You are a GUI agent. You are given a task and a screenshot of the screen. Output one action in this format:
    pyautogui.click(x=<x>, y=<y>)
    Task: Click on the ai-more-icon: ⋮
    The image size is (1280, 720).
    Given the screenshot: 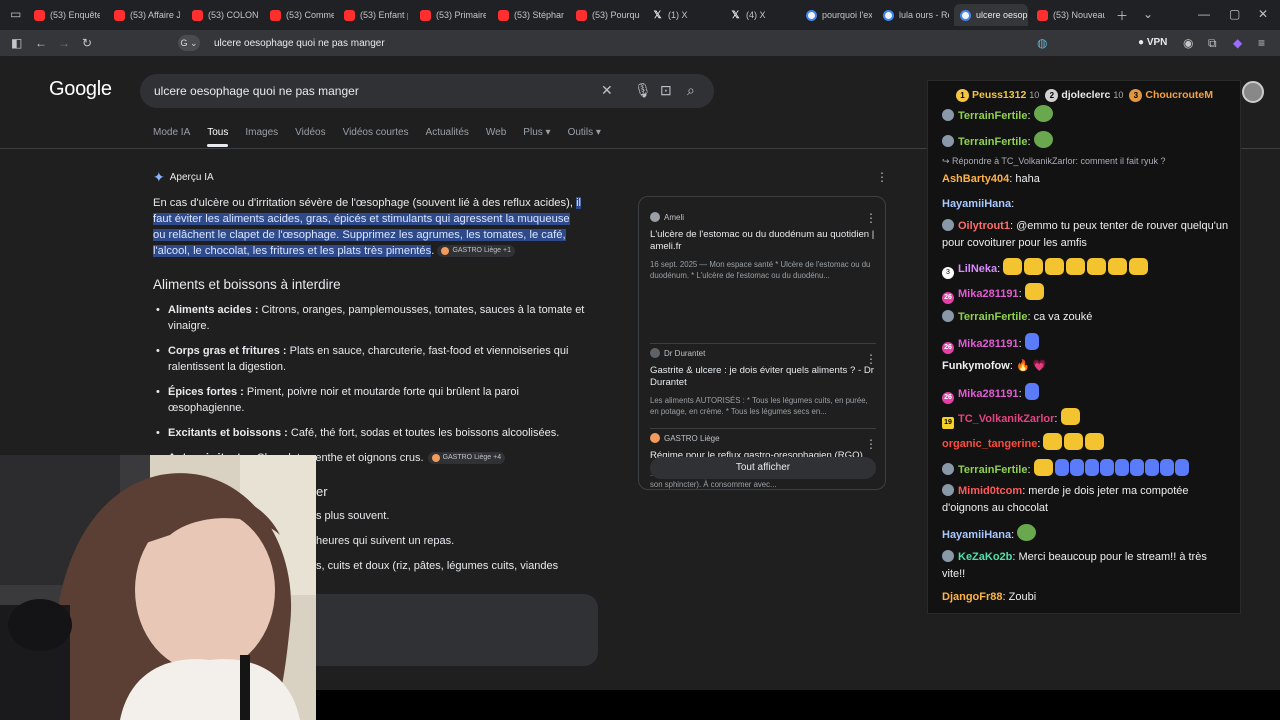 What is the action you would take?
    pyautogui.click(x=882, y=177)
    